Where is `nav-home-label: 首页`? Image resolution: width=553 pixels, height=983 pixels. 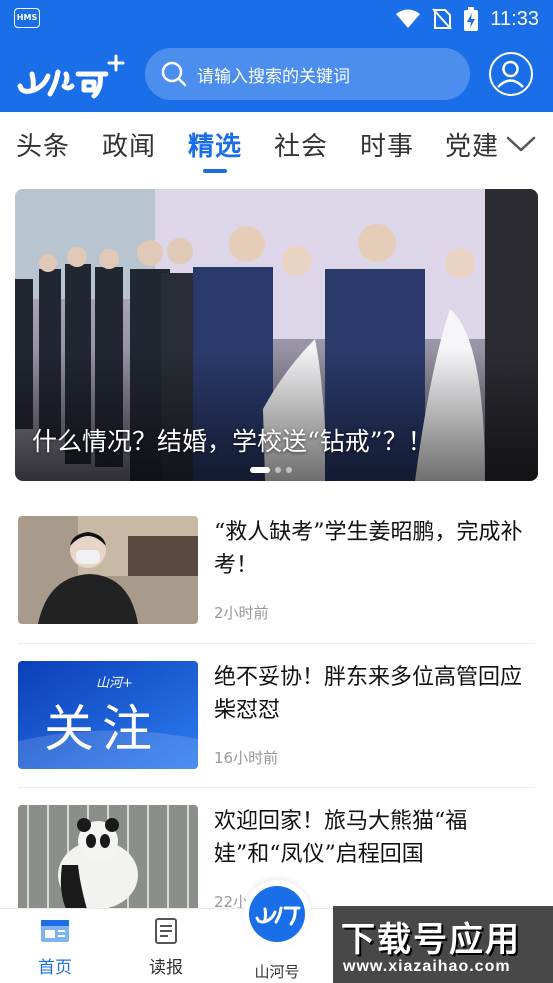
nav-home-label: 首页 is located at coordinates (55, 968).